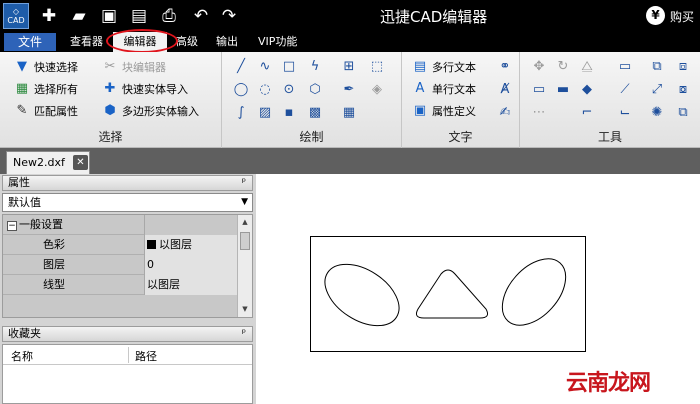 The height and width of the screenshot is (404, 700). I want to click on scroll-down-icon: ▼, so click(245, 309).